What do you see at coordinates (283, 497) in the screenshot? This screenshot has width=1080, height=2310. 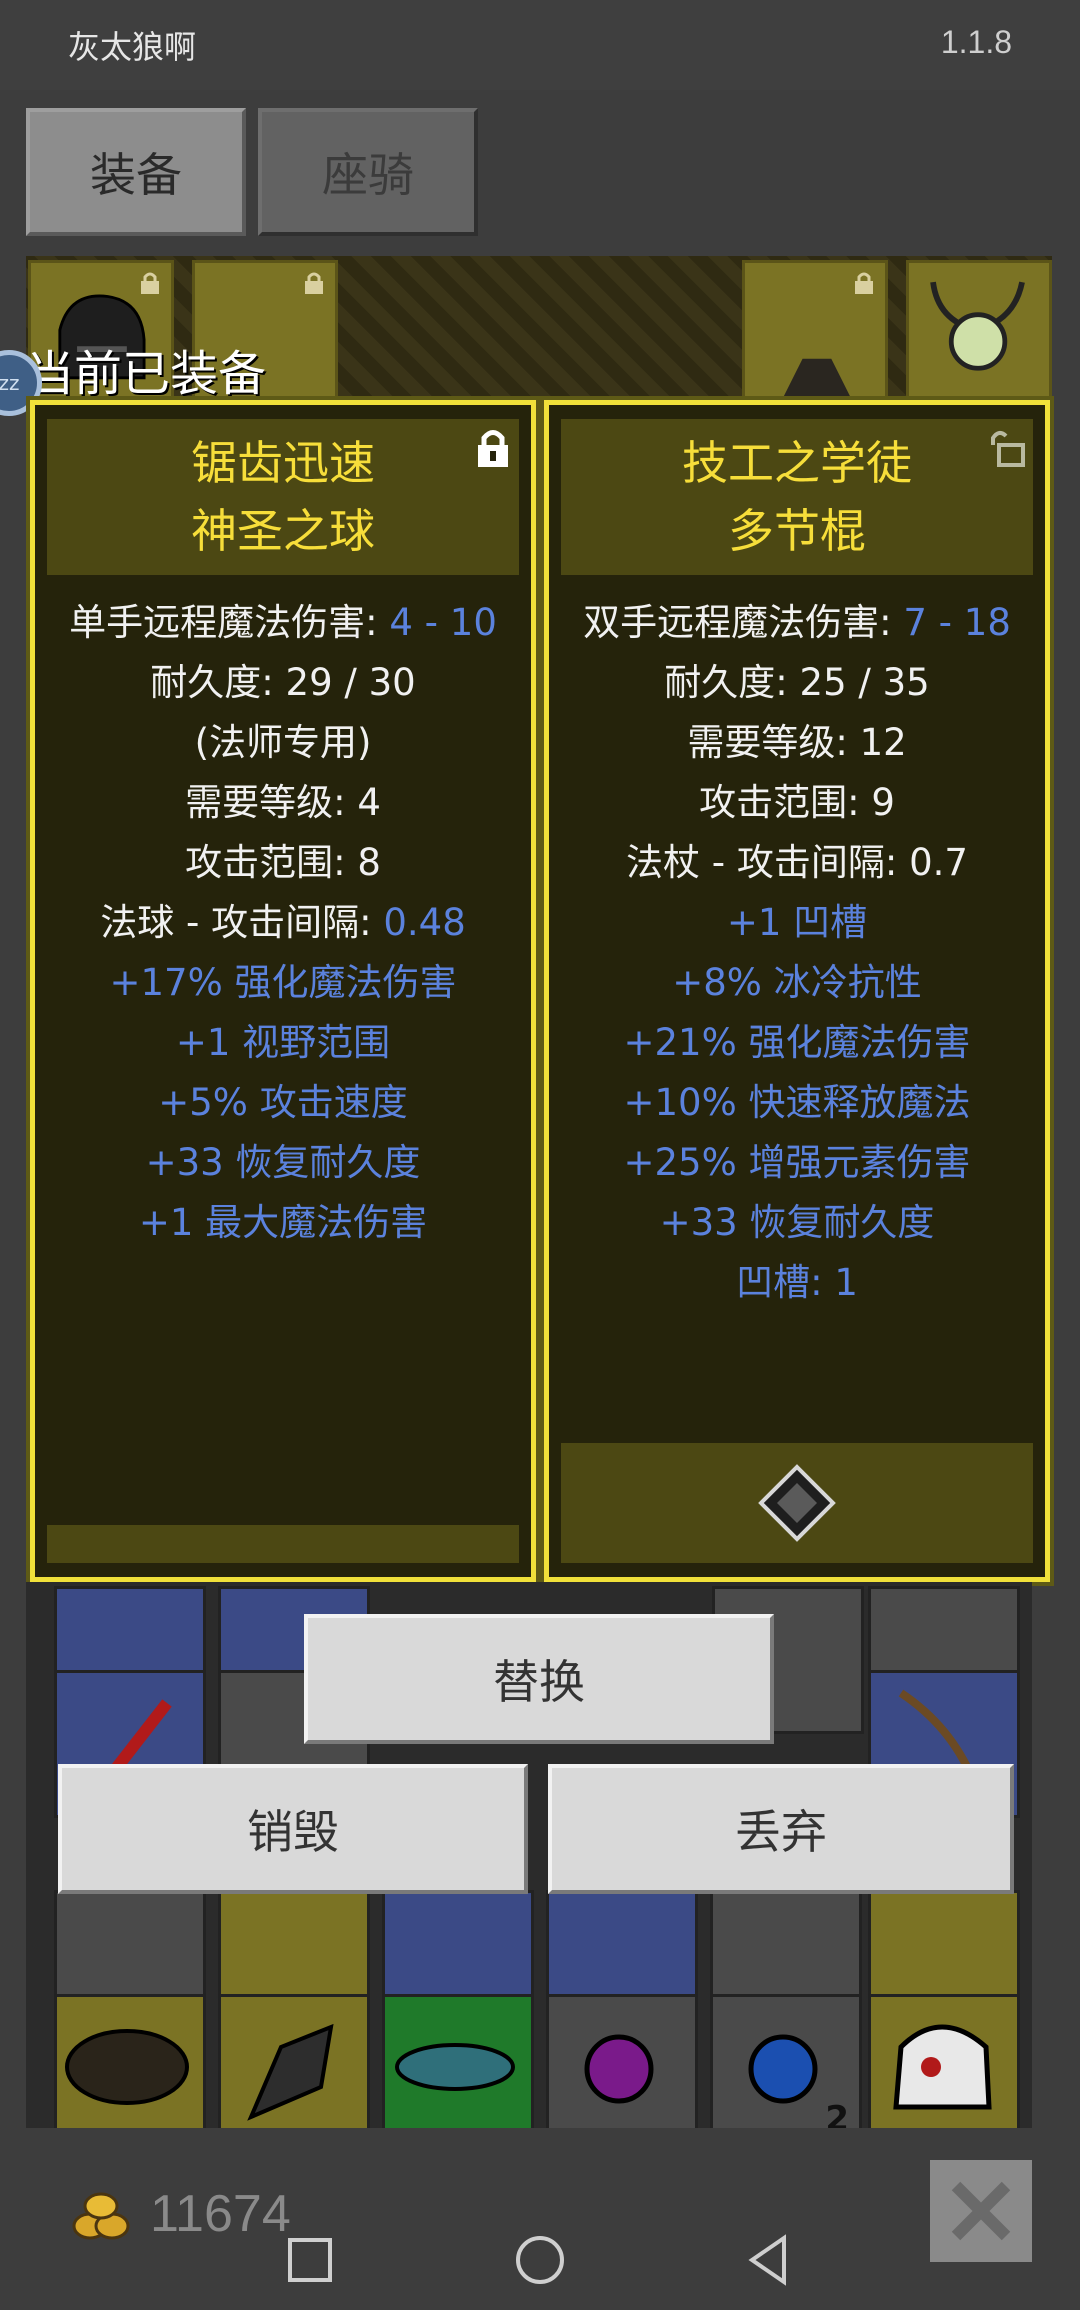 I see `item-name-header: 锯齿迅速 神圣之球` at bounding box center [283, 497].